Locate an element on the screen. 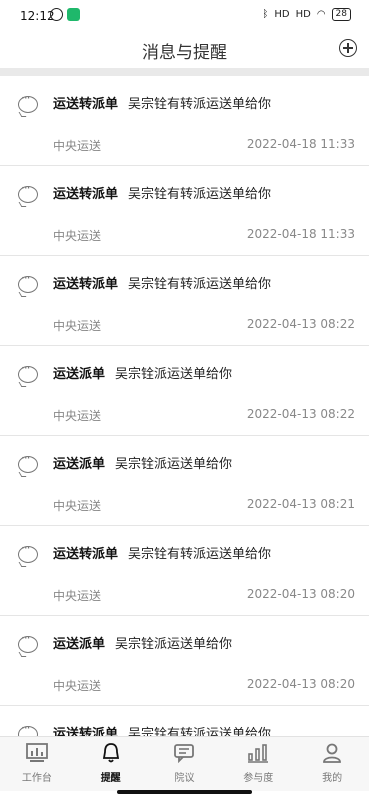  tab-bar: 工作台 提醒 院议 参与度 我的 is located at coordinates (184, 763).